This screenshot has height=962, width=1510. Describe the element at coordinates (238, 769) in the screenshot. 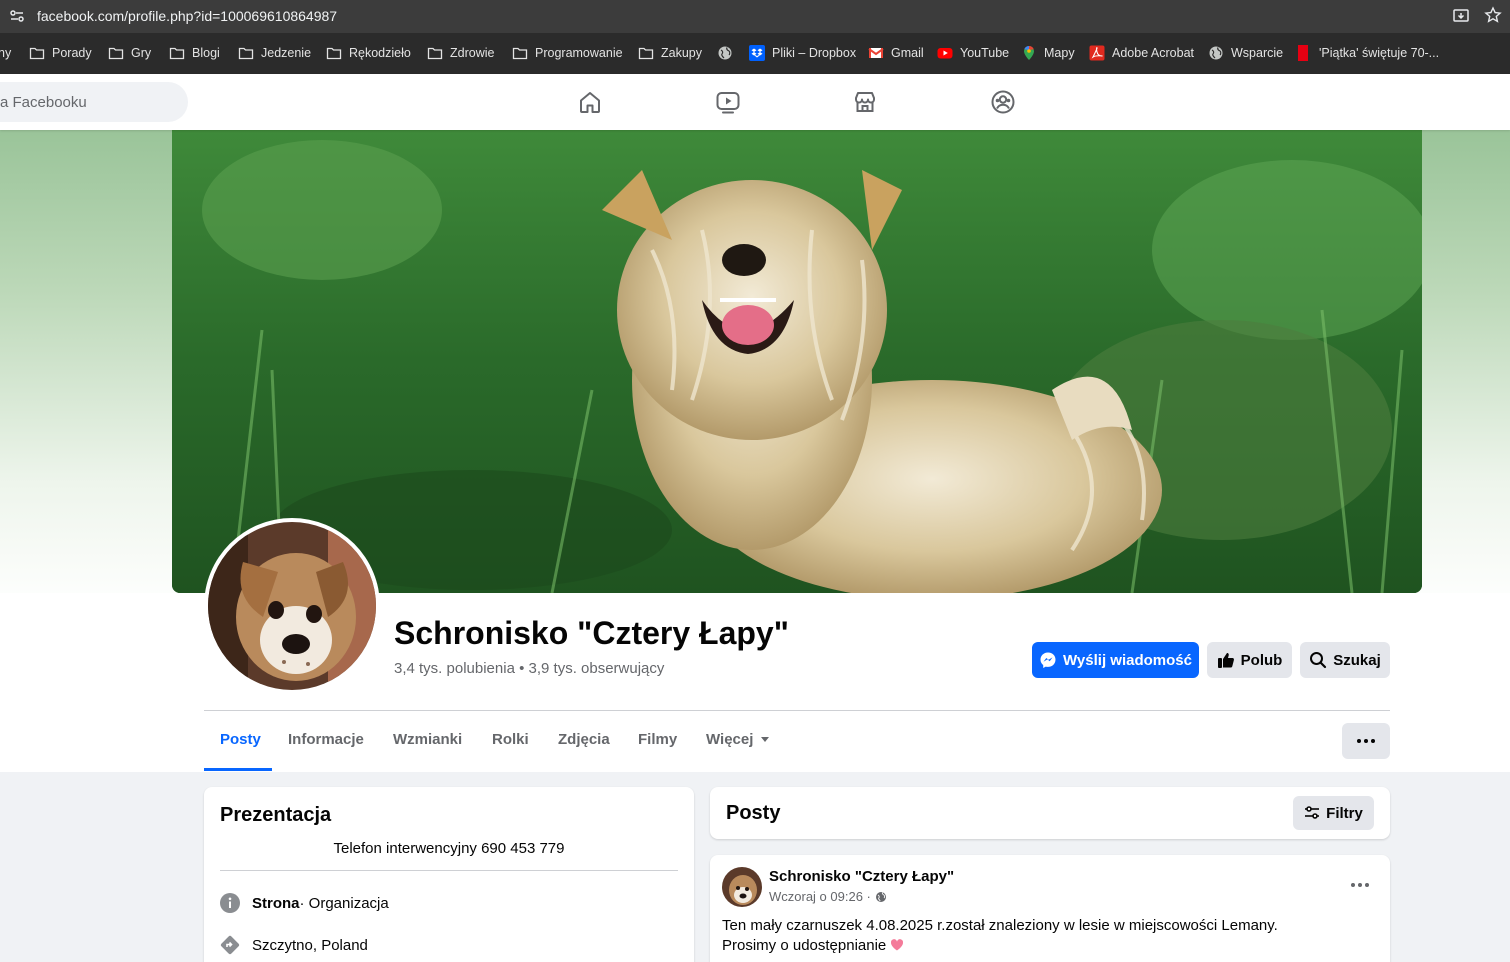

I see `active-tab-indicator` at that location.